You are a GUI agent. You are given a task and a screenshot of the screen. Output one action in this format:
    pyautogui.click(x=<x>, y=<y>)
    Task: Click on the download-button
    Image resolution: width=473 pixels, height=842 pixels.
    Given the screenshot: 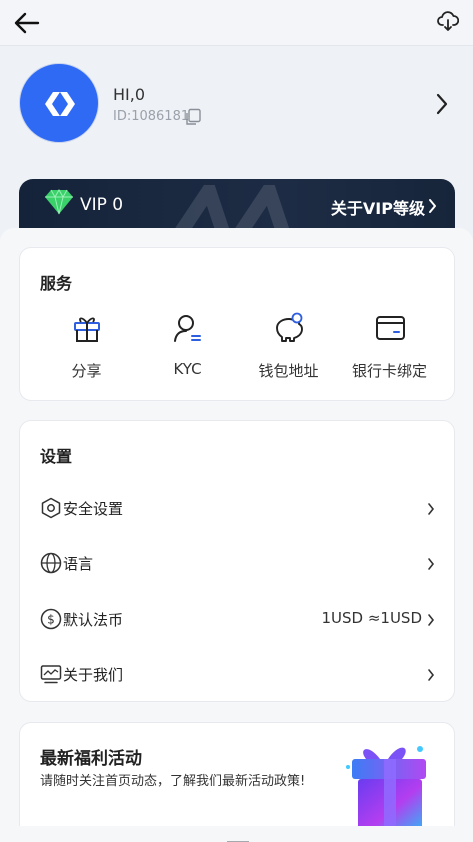 What is the action you would take?
    pyautogui.click(x=448, y=21)
    